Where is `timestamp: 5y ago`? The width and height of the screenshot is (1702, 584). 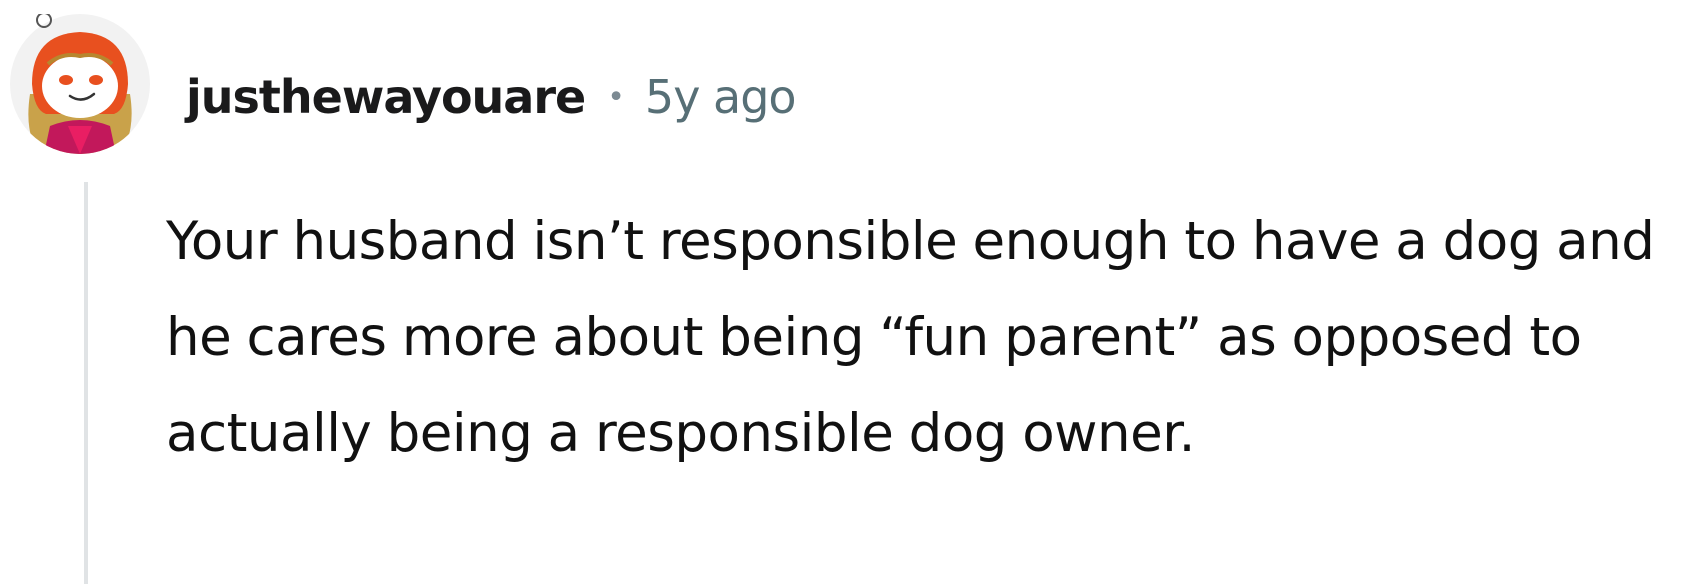 timestamp: 5y ago is located at coordinates (721, 97).